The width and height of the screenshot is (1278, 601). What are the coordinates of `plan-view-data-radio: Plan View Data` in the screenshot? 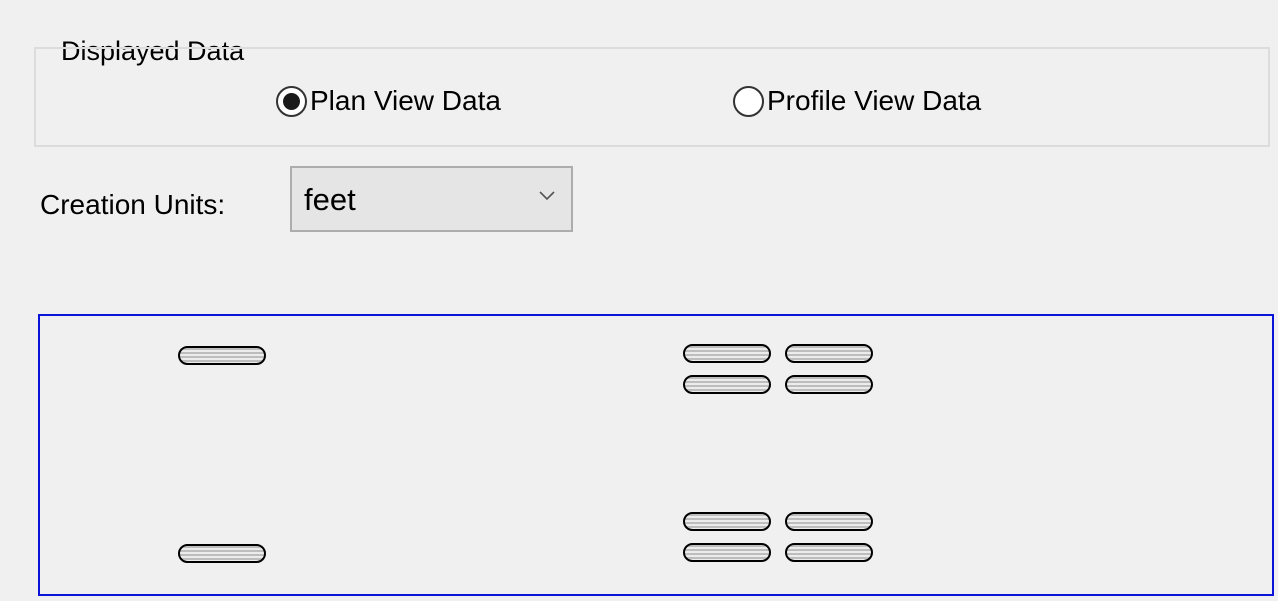 It's located at (388, 101).